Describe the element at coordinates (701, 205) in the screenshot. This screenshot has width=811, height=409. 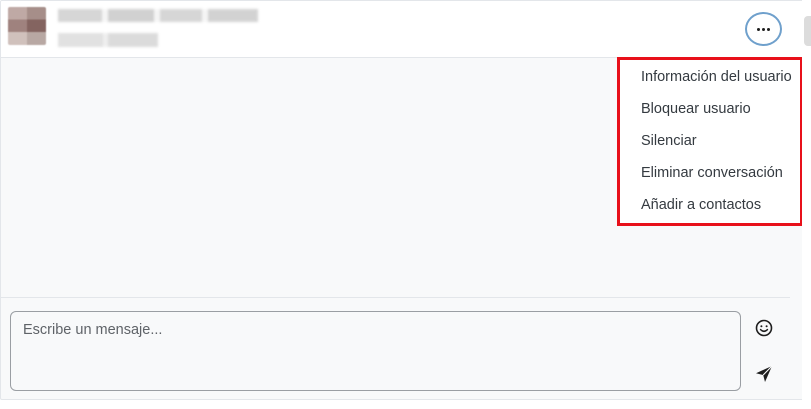
I see `menu-item-add-contact: Añadir a contactos` at that location.